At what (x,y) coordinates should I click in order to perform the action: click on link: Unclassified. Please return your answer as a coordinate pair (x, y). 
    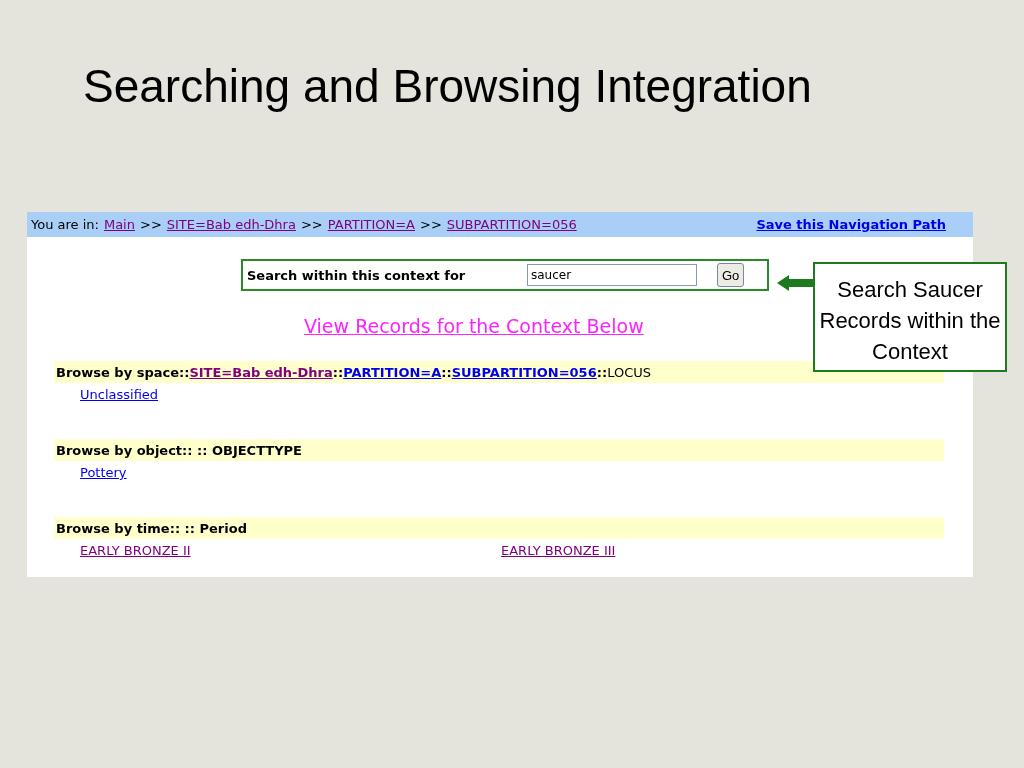
    Looking at the image, I should click on (119, 394).